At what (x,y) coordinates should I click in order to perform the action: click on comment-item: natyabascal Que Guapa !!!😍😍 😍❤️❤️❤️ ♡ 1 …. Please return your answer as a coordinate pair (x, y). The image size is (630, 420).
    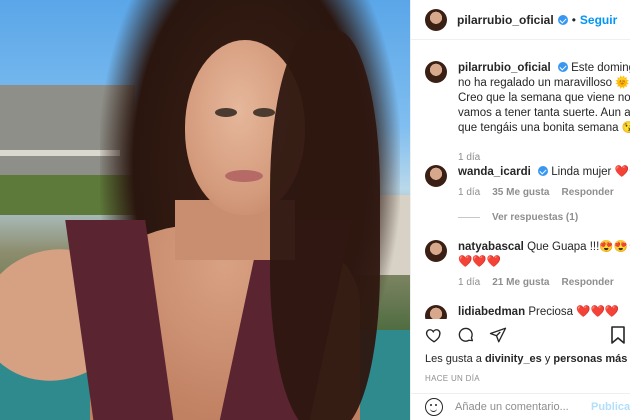
    Looking at the image, I should click on (527, 264).